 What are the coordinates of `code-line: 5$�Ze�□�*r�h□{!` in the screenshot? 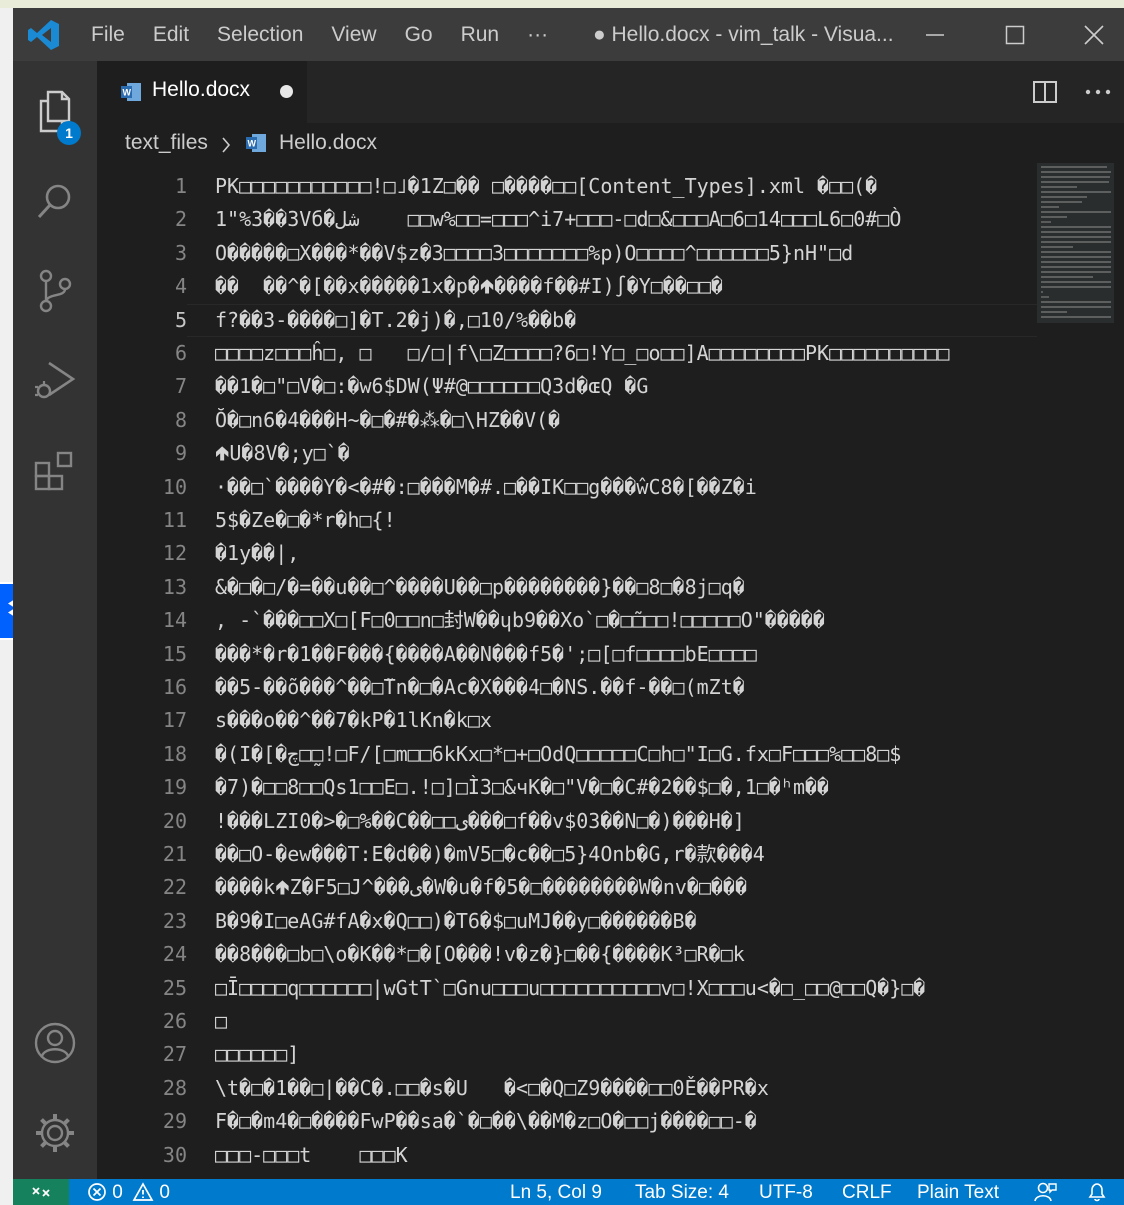 It's located at (305, 520).